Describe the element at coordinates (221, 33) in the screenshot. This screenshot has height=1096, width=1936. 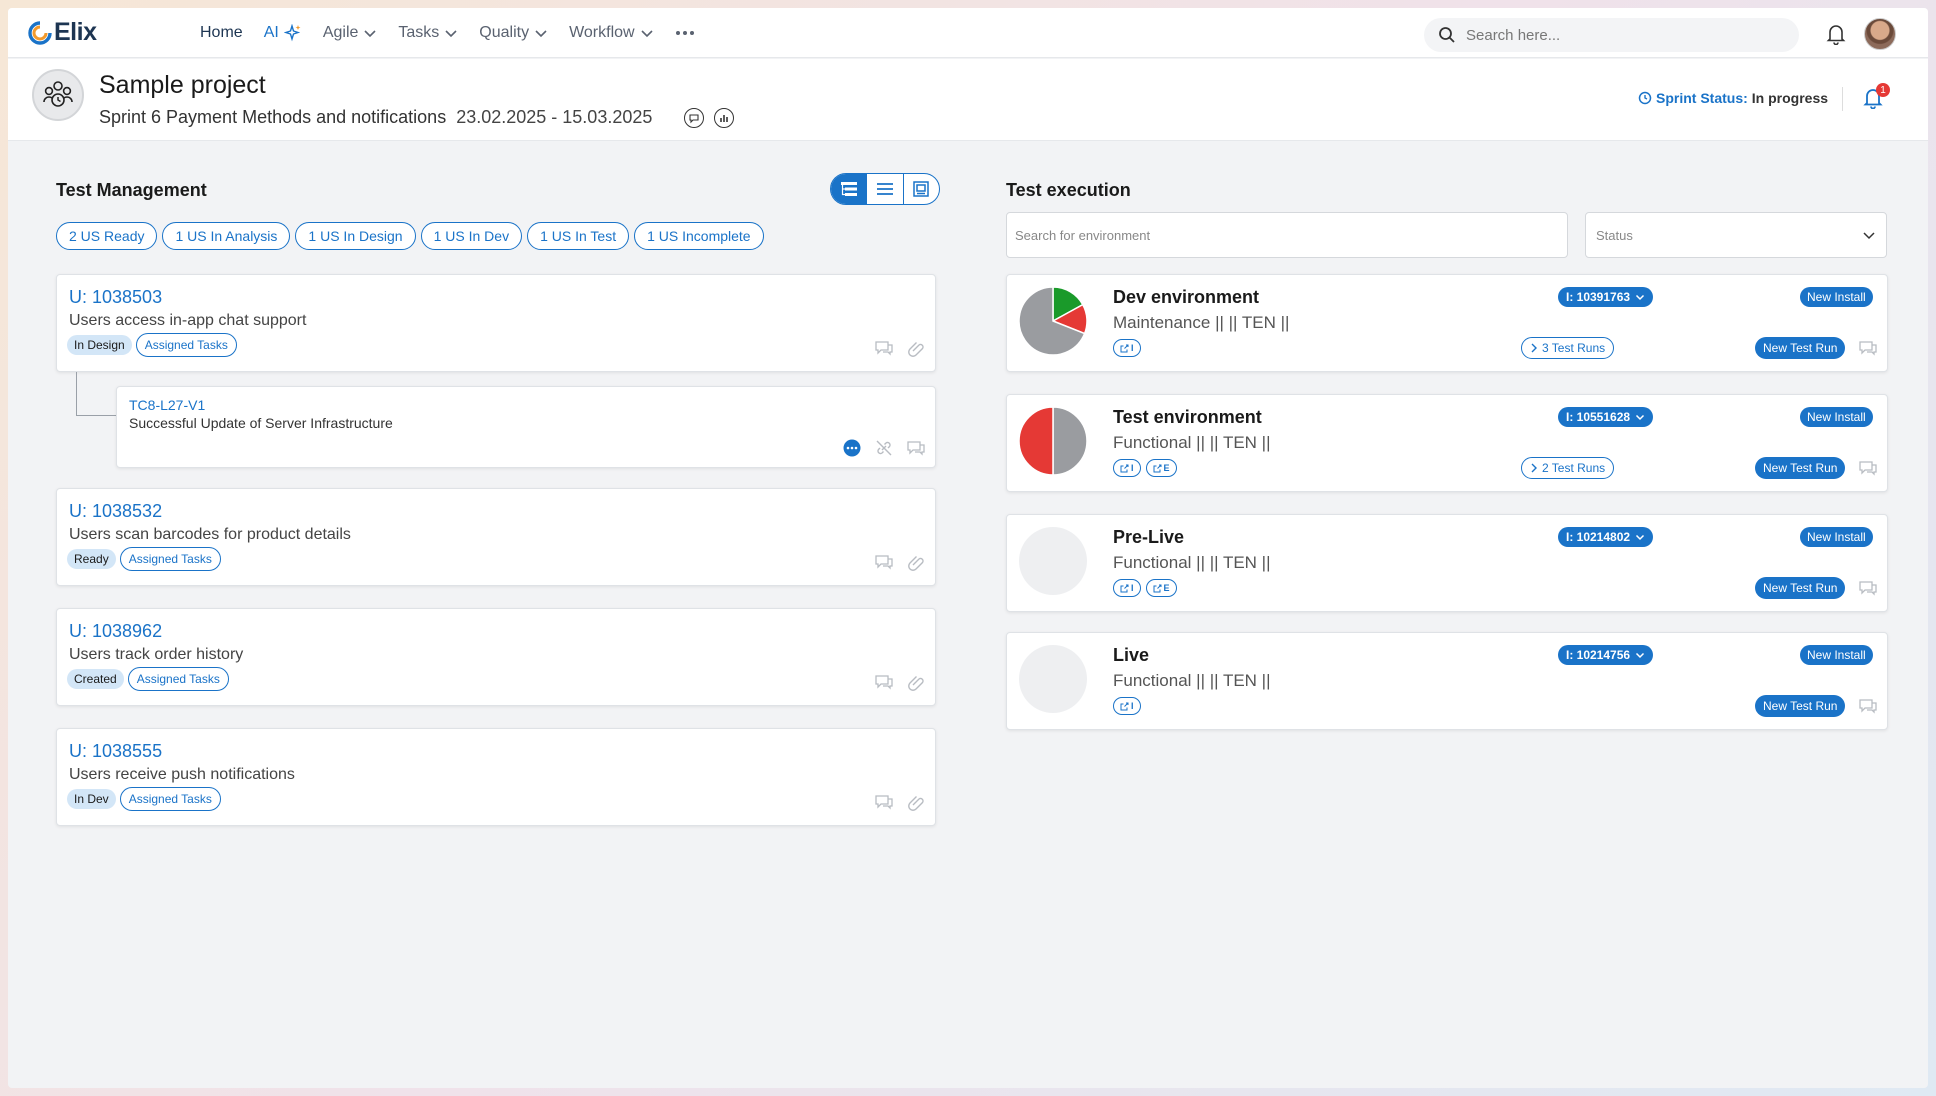
I see `nav-home: Home` at that location.